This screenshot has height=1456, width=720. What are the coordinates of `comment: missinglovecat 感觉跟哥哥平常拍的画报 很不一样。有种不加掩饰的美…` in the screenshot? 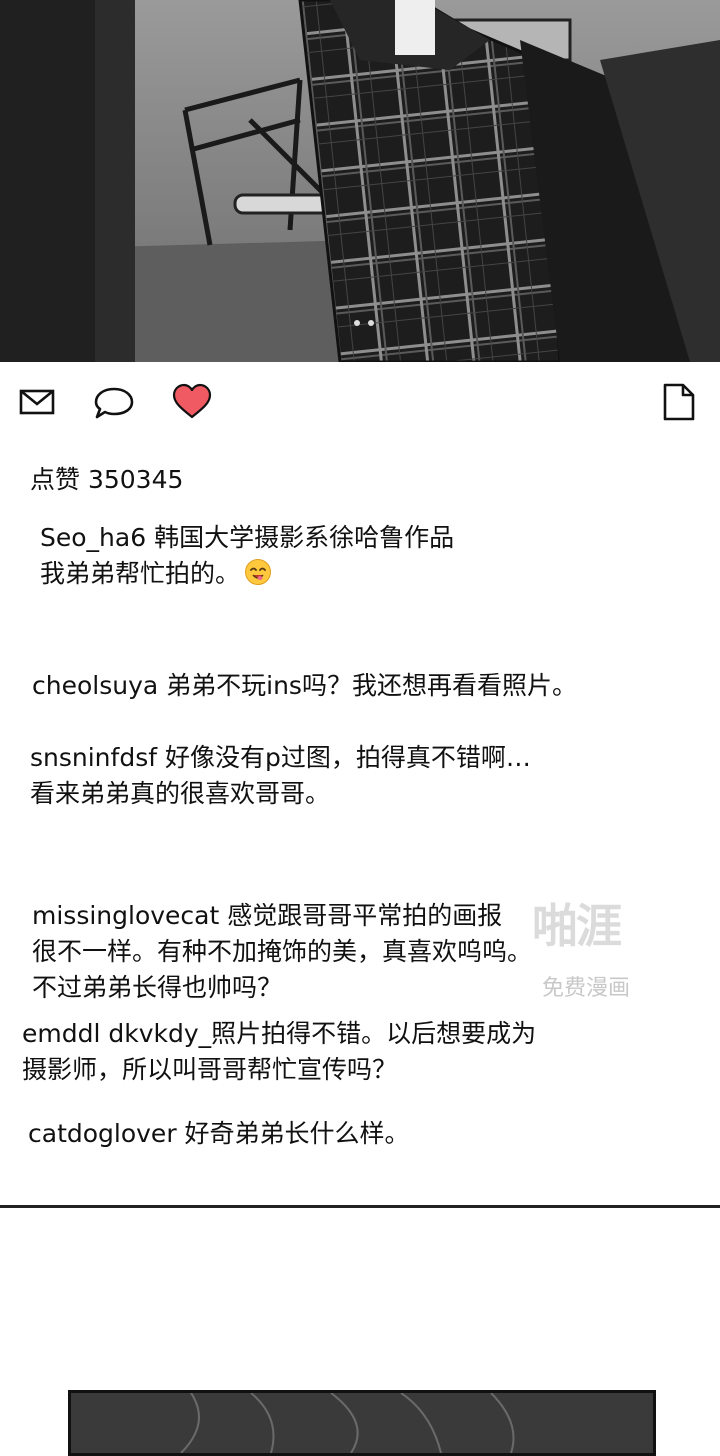 It's located at (282, 952).